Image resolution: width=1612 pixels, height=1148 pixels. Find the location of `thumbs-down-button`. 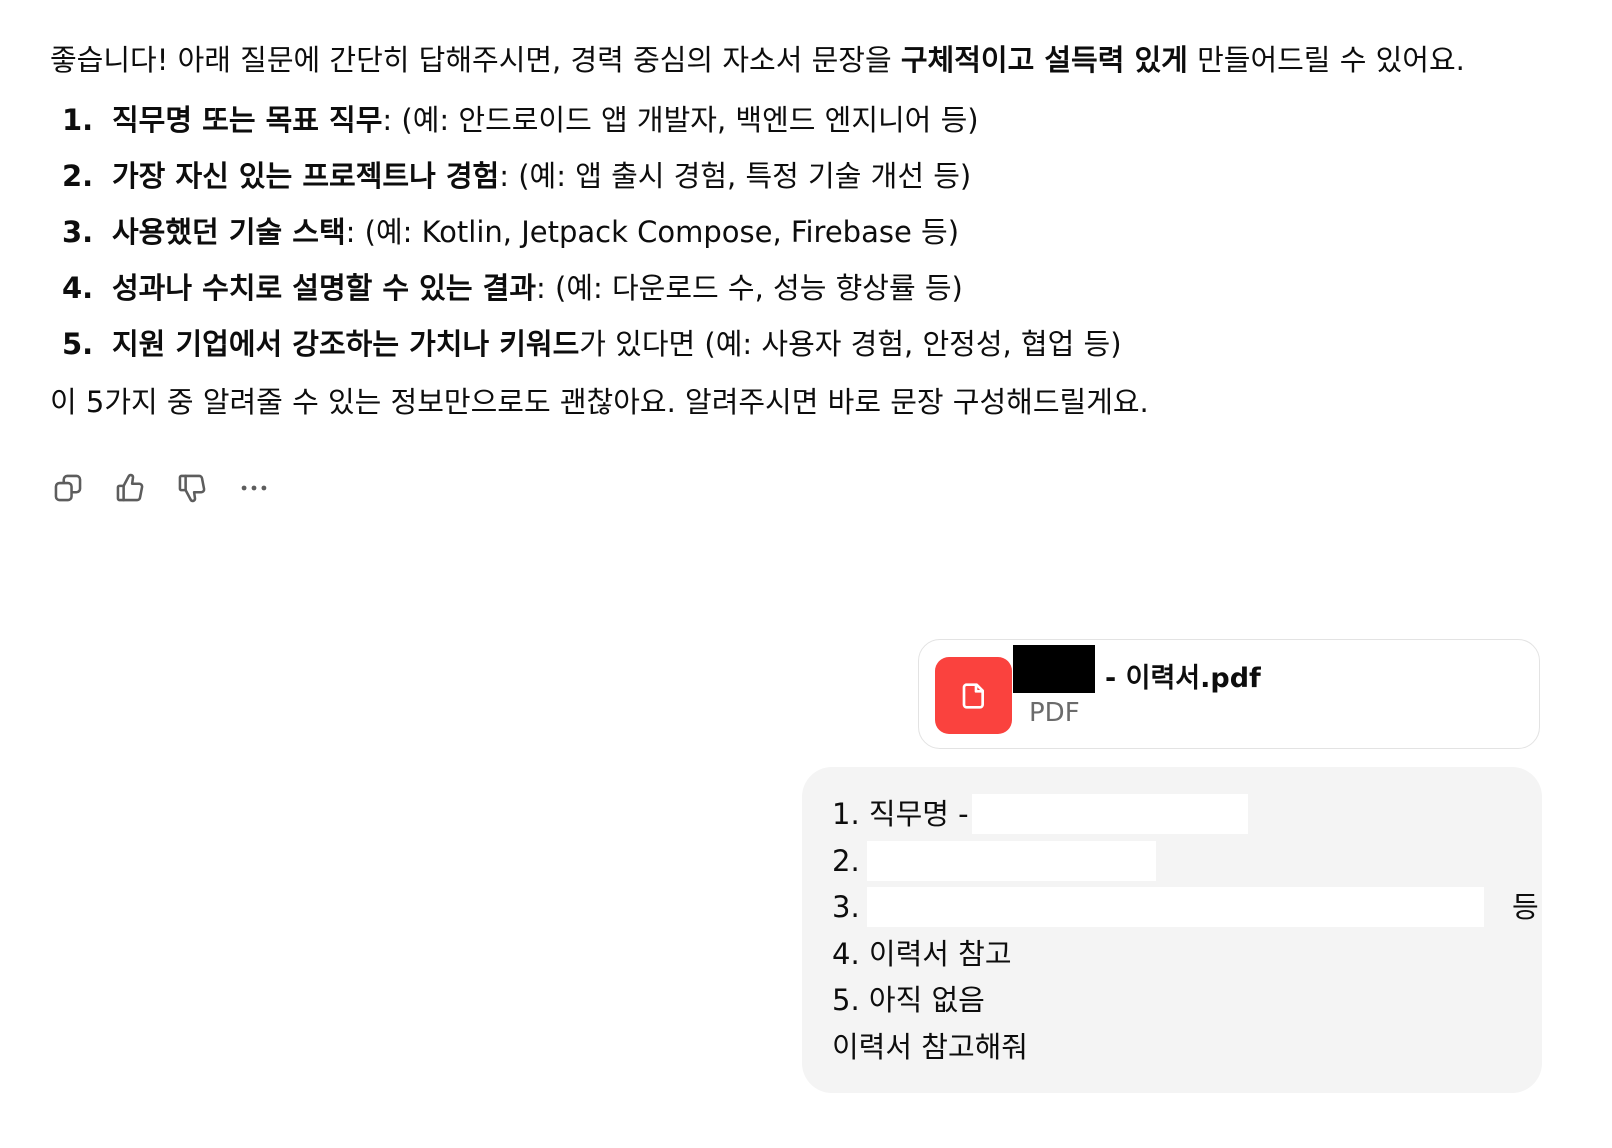

thumbs-down-button is located at coordinates (192, 488).